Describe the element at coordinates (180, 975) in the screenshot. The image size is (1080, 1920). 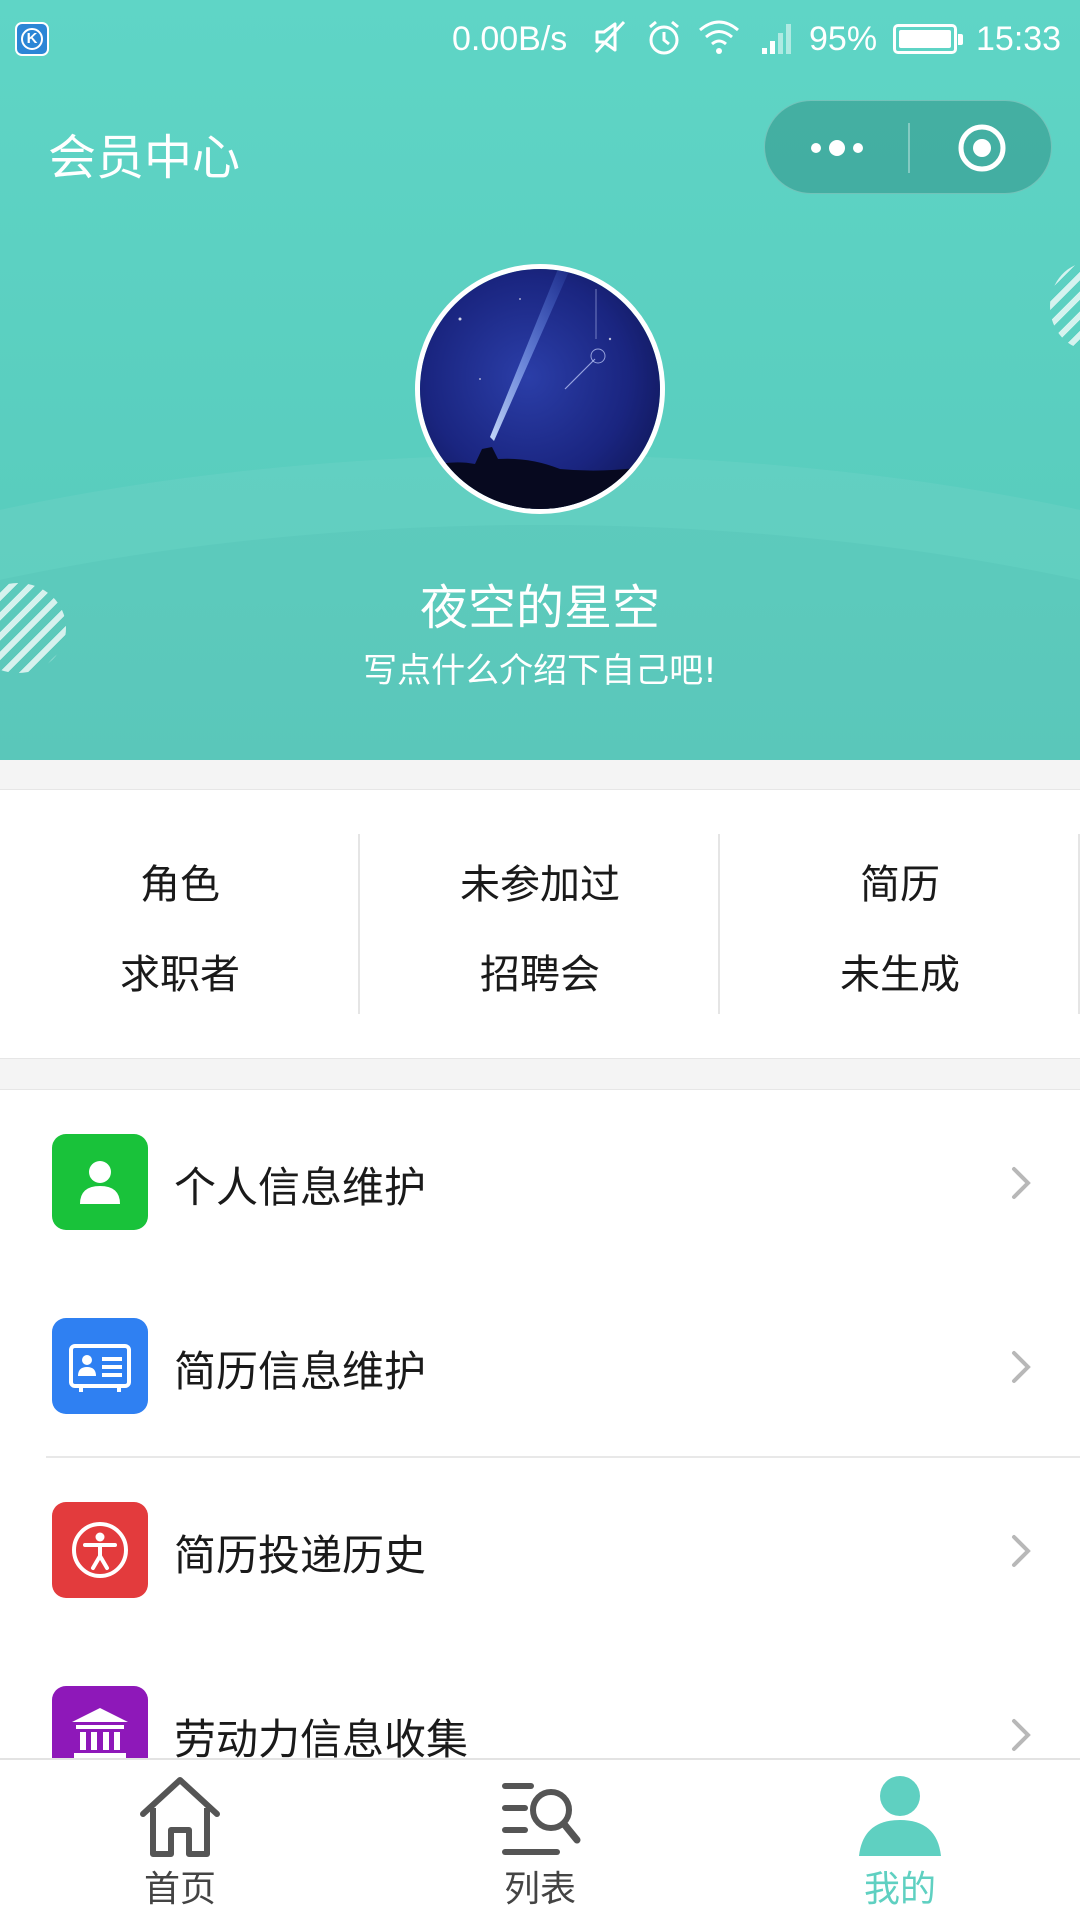
I see `stat-value: 求职者` at that location.